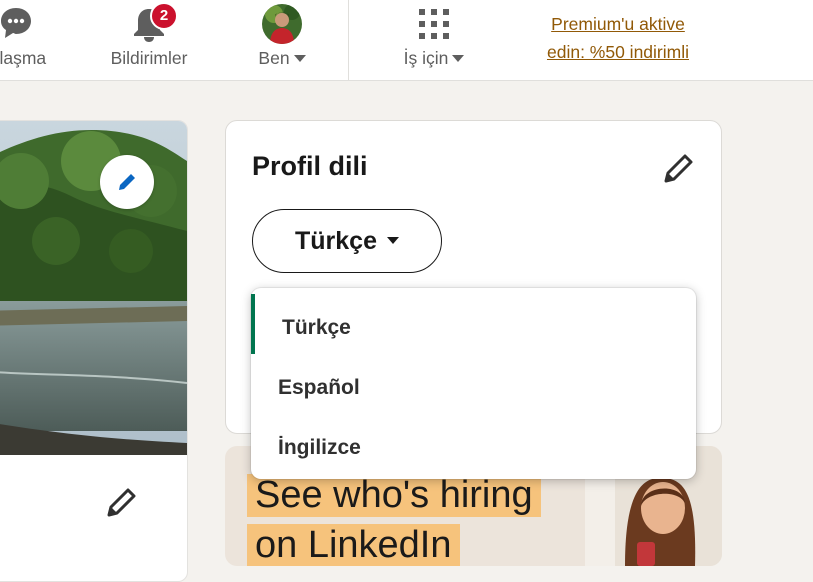 The width and height of the screenshot is (813, 582). What do you see at coordinates (394, 495) in the screenshot?
I see `ad-headline-line1: See who's hiring` at bounding box center [394, 495].